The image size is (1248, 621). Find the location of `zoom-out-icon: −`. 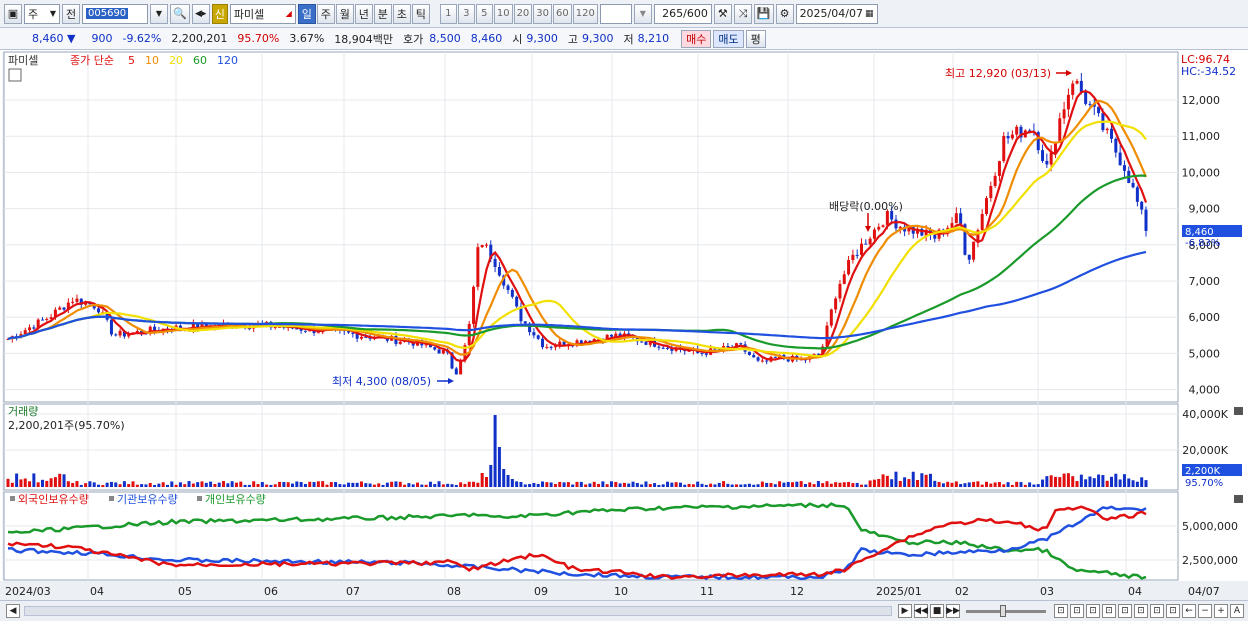

zoom-out-icon: − is located at coordinates (1205, 611).